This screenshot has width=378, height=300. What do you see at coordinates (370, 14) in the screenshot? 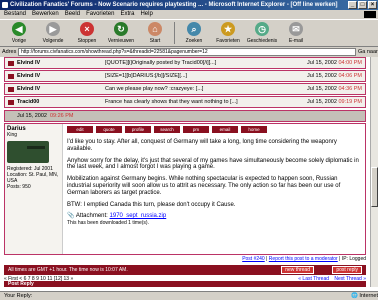
I see `windows-logo-icon` at bounding box center [370, 14].